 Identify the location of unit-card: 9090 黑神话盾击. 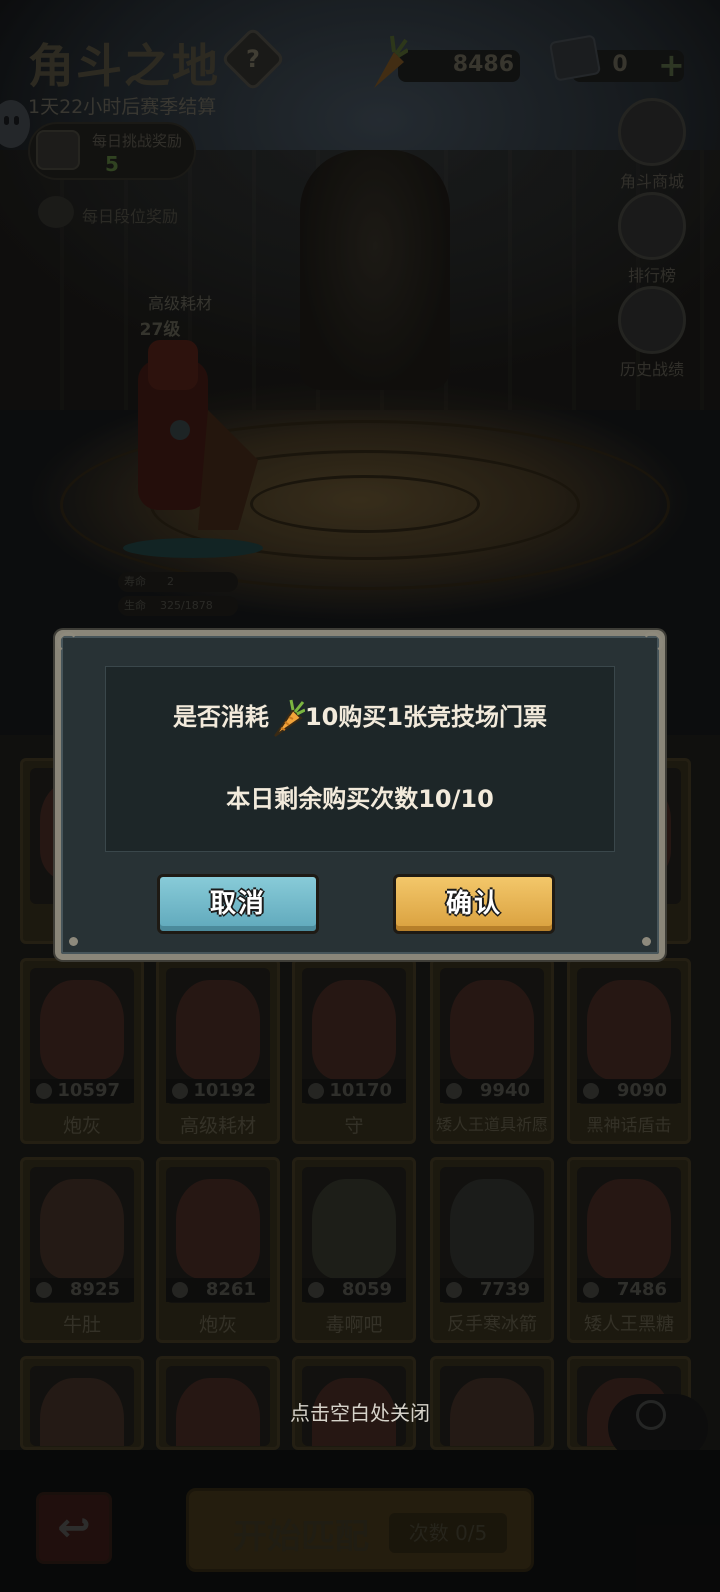
(629, 1051).